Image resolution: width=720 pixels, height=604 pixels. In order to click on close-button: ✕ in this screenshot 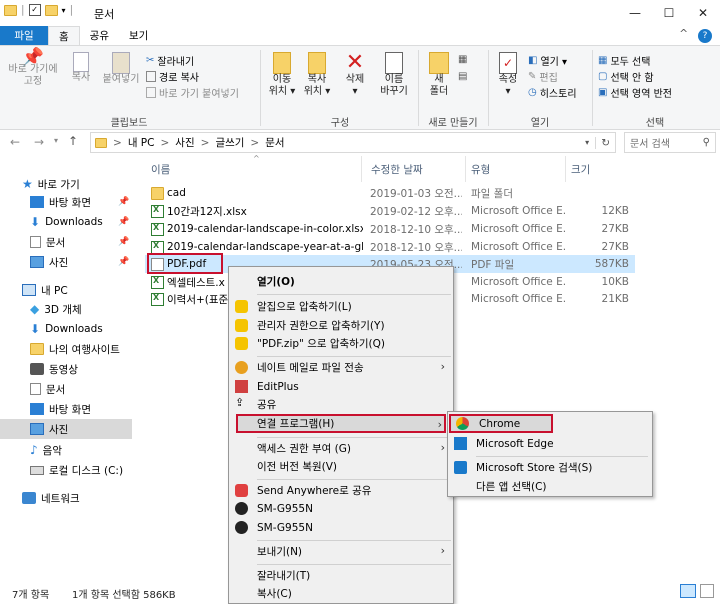, I will do `click(703, 13)`.